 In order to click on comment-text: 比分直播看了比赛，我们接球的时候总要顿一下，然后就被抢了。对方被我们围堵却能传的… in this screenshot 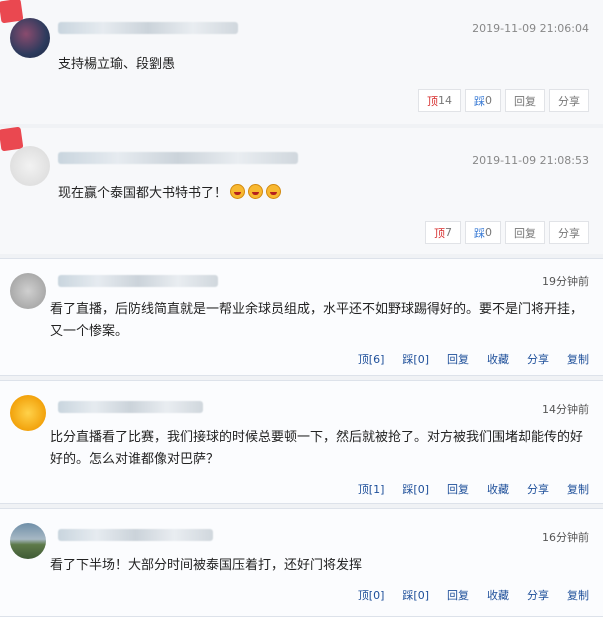, I will do `click(317, 448)`.